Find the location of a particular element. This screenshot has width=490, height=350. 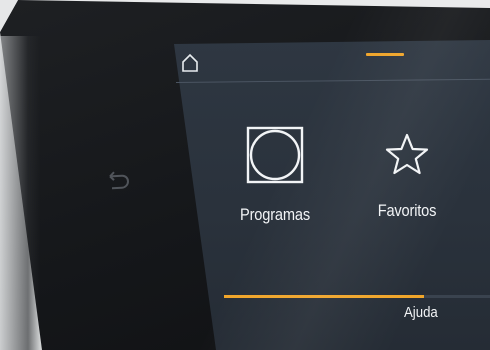

favorites-tile: Favoritos is located at coordinates (407, 176).